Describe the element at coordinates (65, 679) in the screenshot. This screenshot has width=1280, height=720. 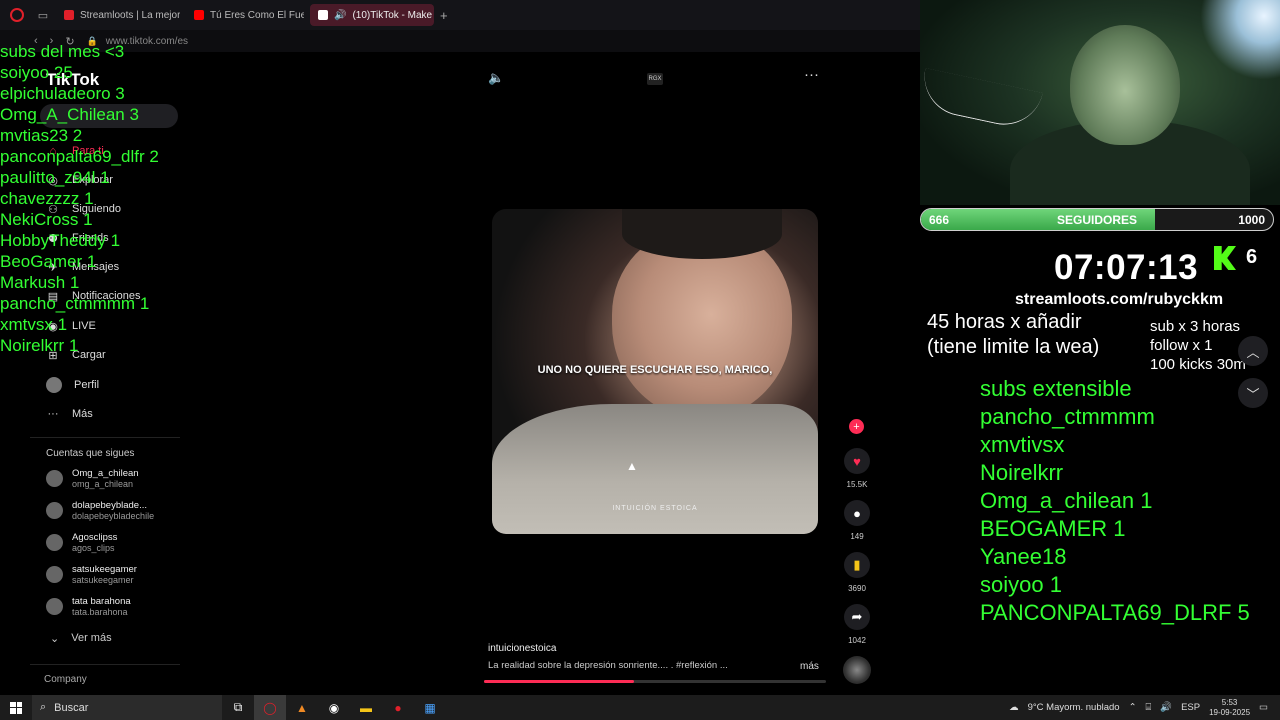
I see `company-link: Company` at that location.